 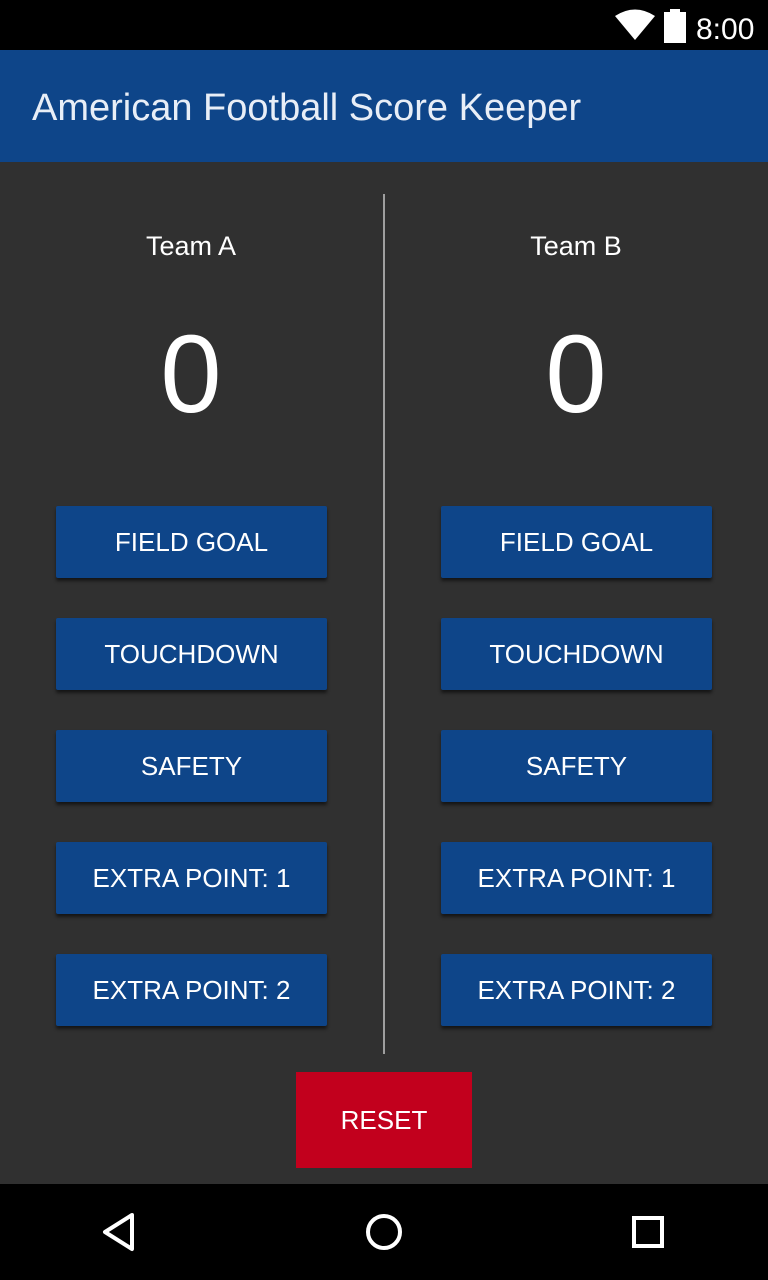 I want to click on team-b-name: Team B, so click(x=576, y=246).